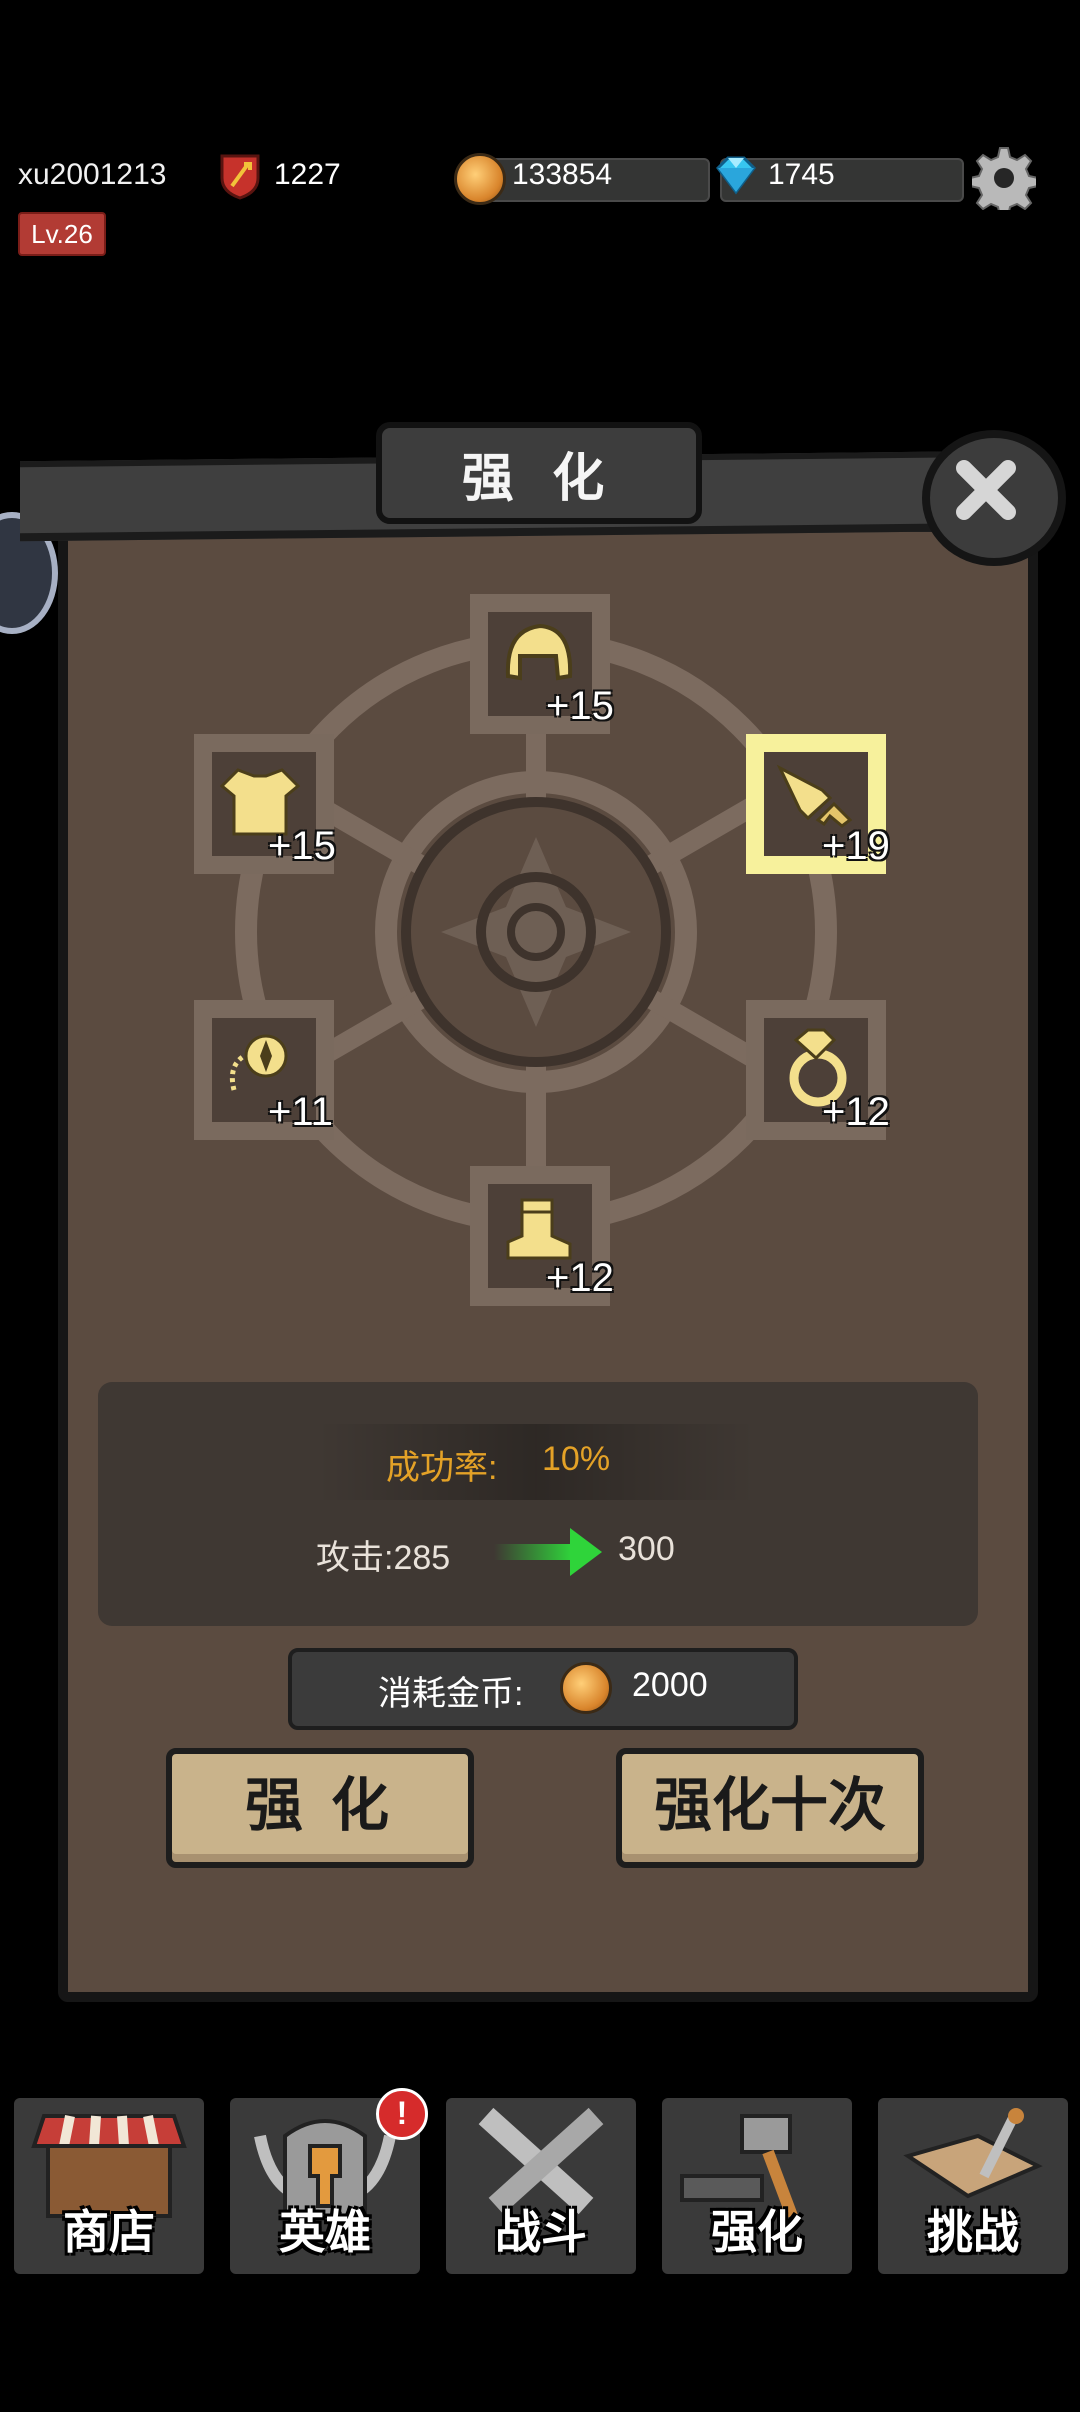  What do you see at coordinates (1004, 178) in the screenshot?
I see `settings-gear-icon` at bounding box center [1004, 178].